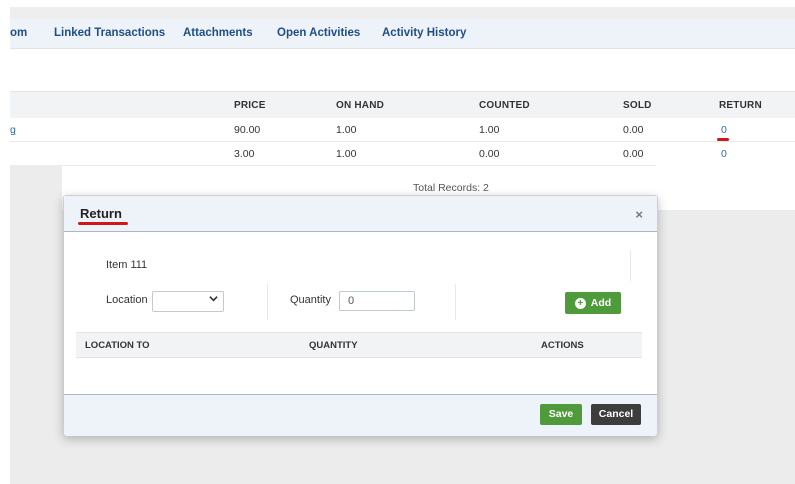 The height and width of the screenshot is (484, 795). Describe the element at coordinates (101, 213) in the screenshot. I see `dialog-title: Return` at that location.